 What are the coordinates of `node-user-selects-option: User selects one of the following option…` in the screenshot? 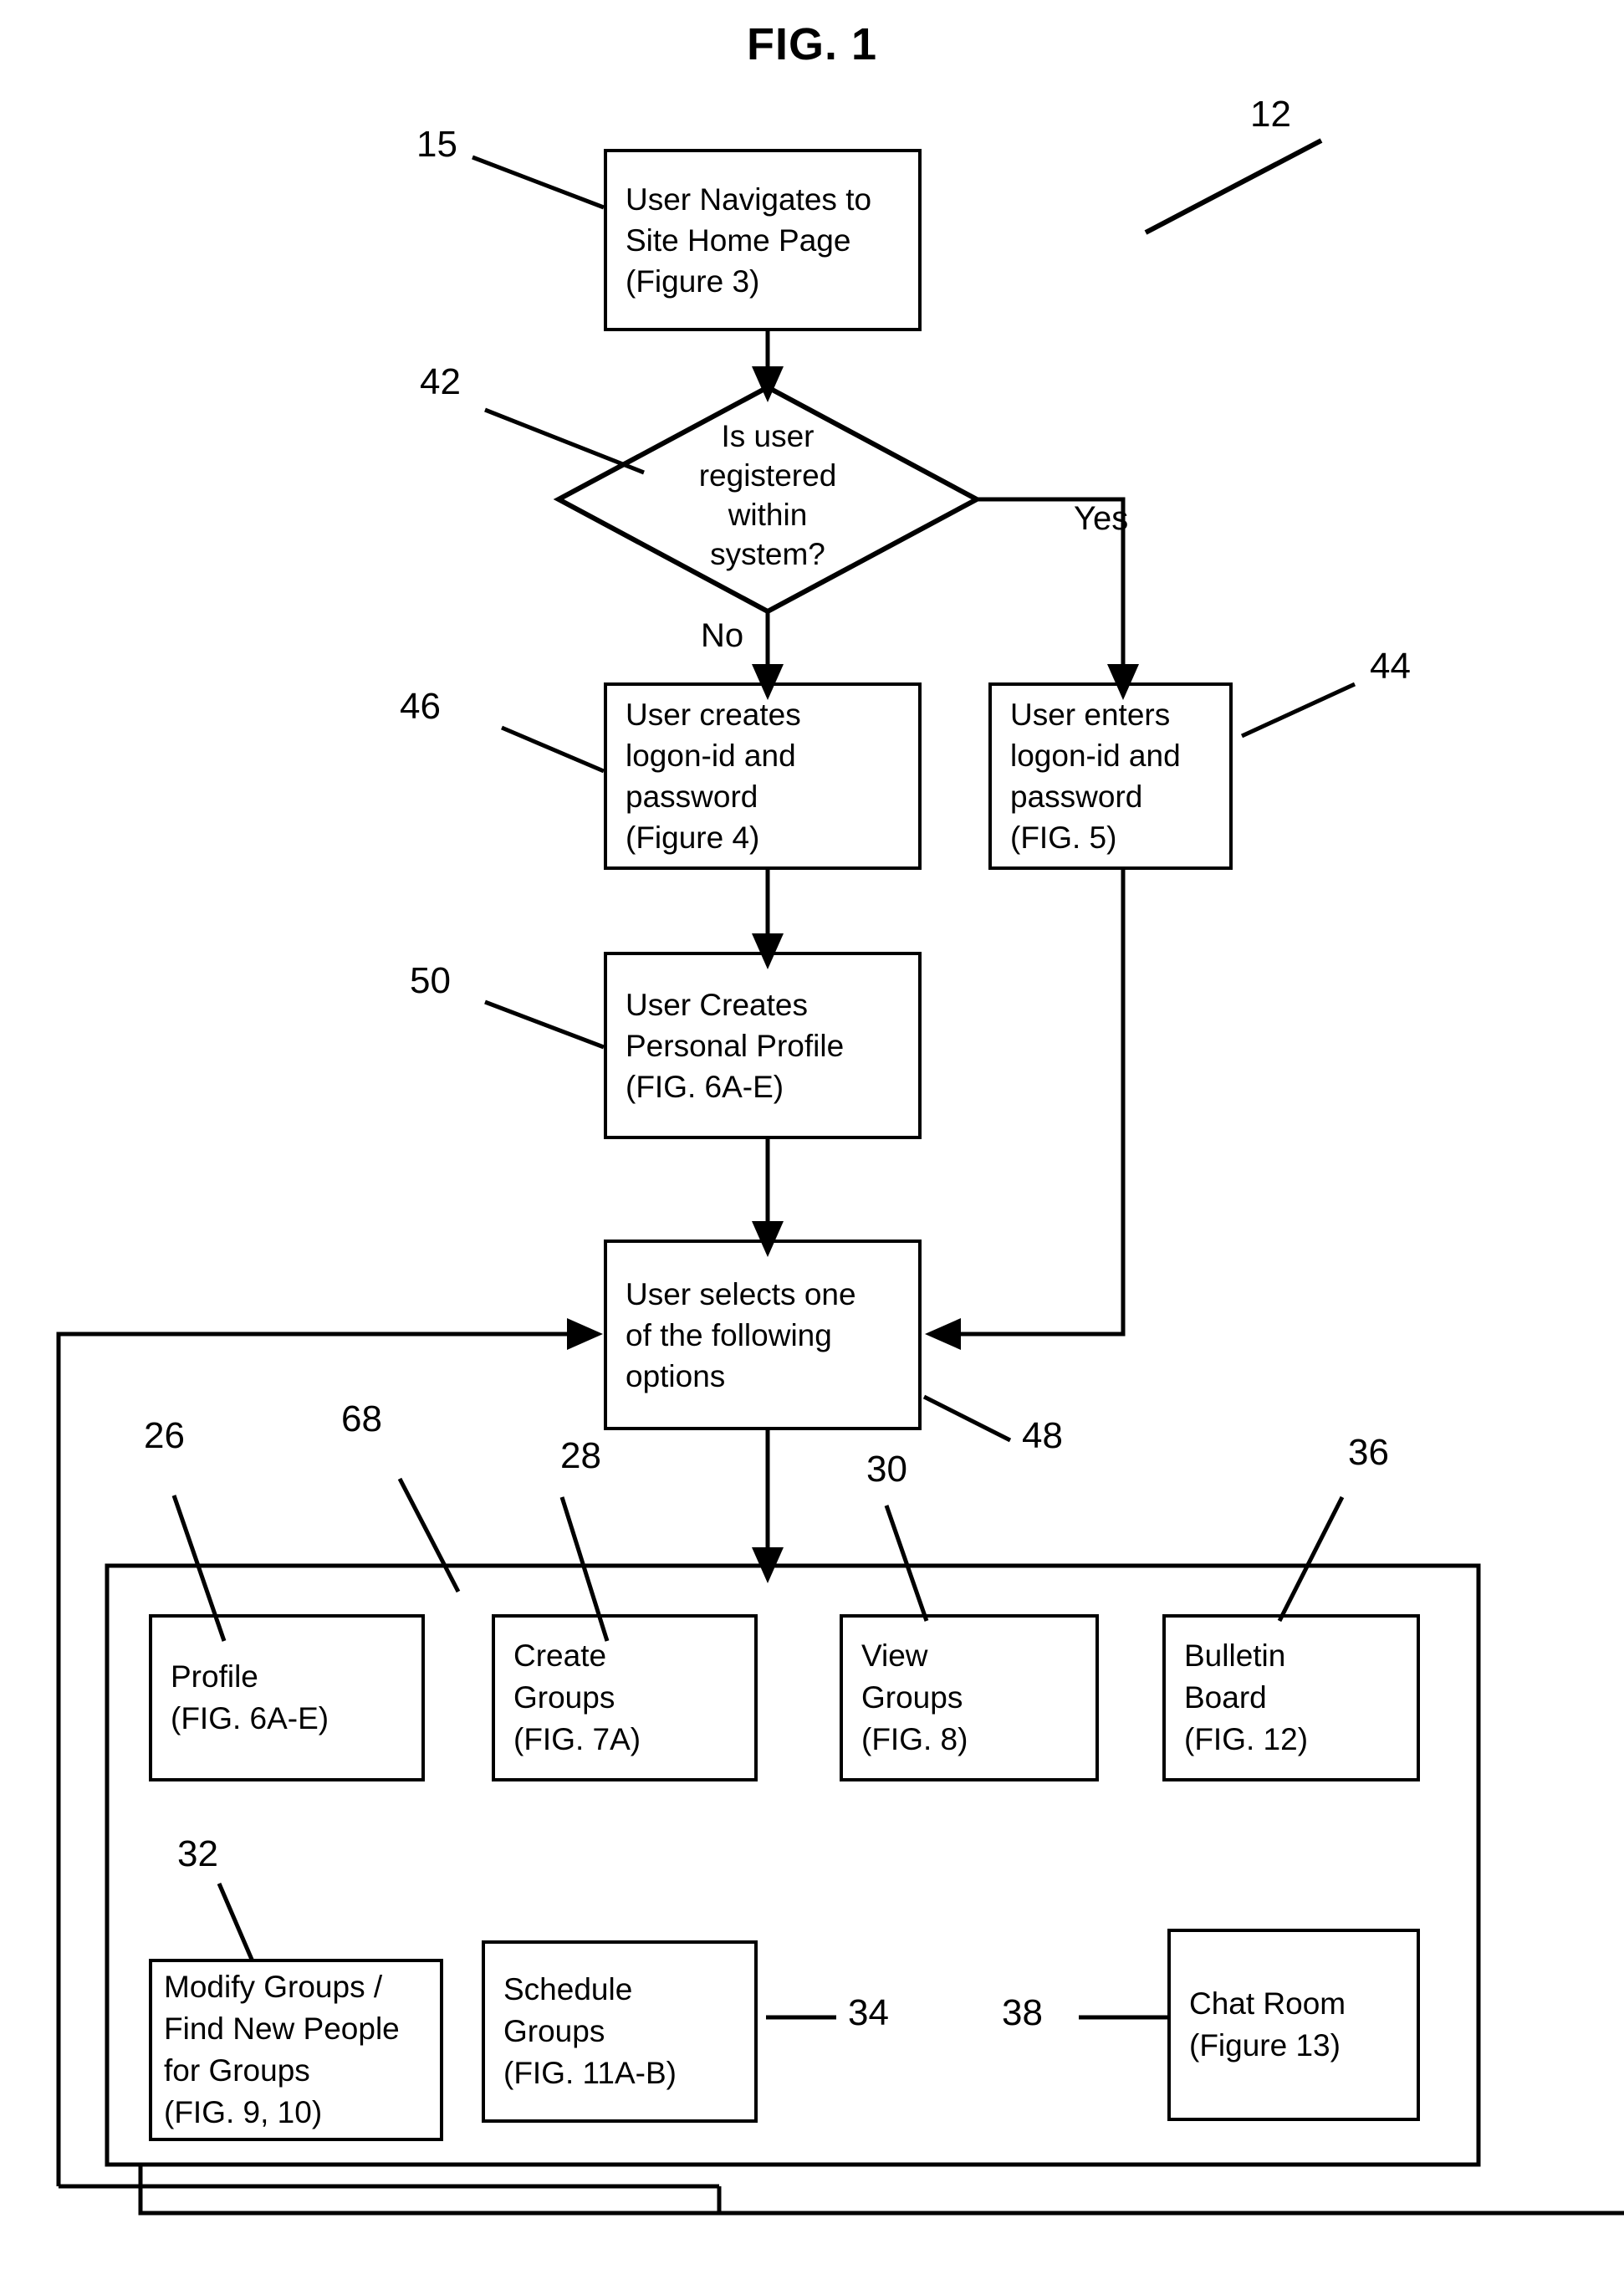 It's located at (763, 1335).